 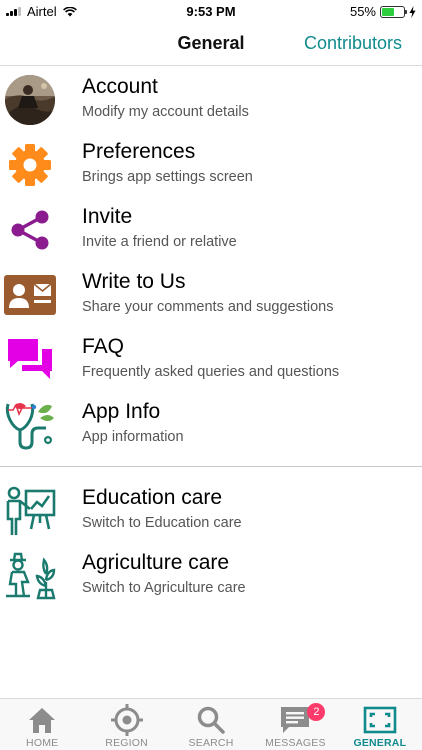 What do you see at coordinates (30, 360) in the screenshot?
I see `chat-bubbles-icon` at bounding box center [30, 360].